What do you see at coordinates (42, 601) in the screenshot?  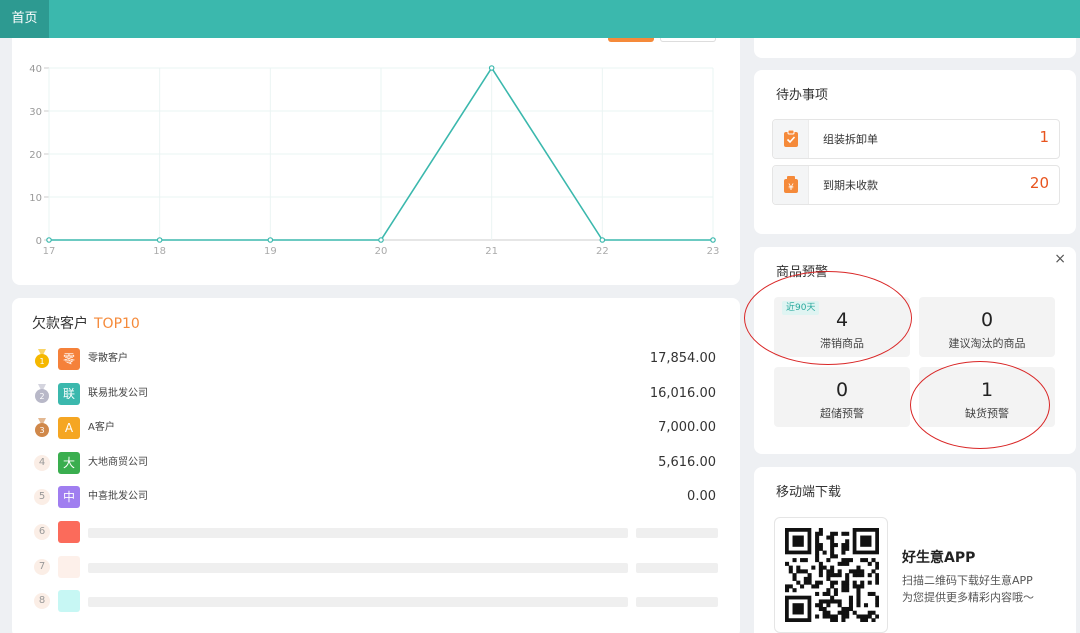 I see `rank-number: 8` at bounding box center [42, 601].